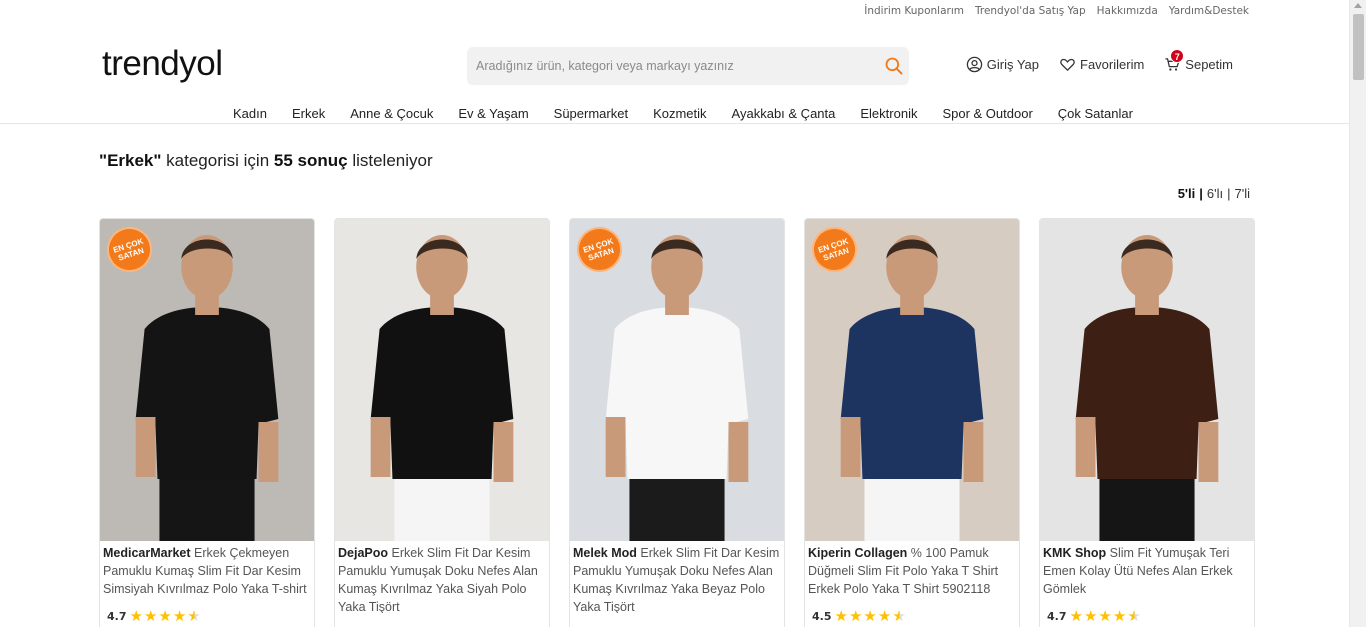 The width and height of the screenshot is (1366, 627). I want to click on login-link: Giriş Yap, so click(1002, 64).